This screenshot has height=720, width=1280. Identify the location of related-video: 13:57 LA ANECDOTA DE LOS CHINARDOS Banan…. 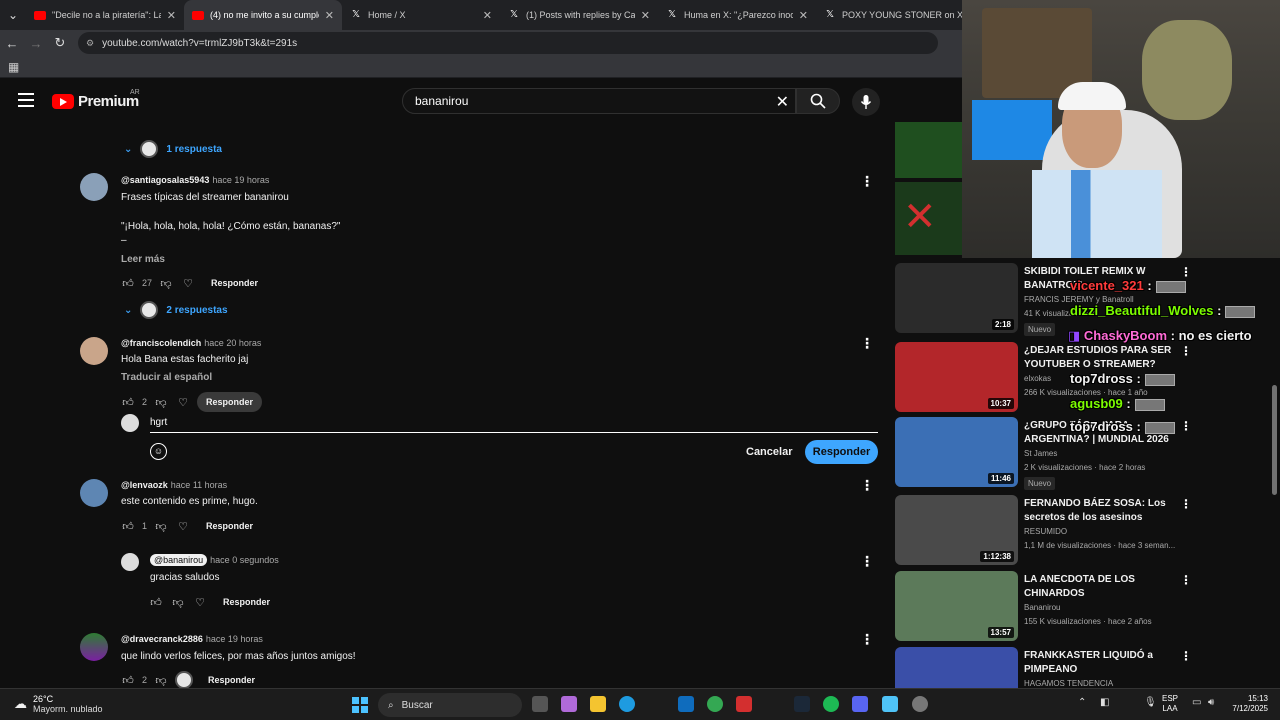
(1045, 606).